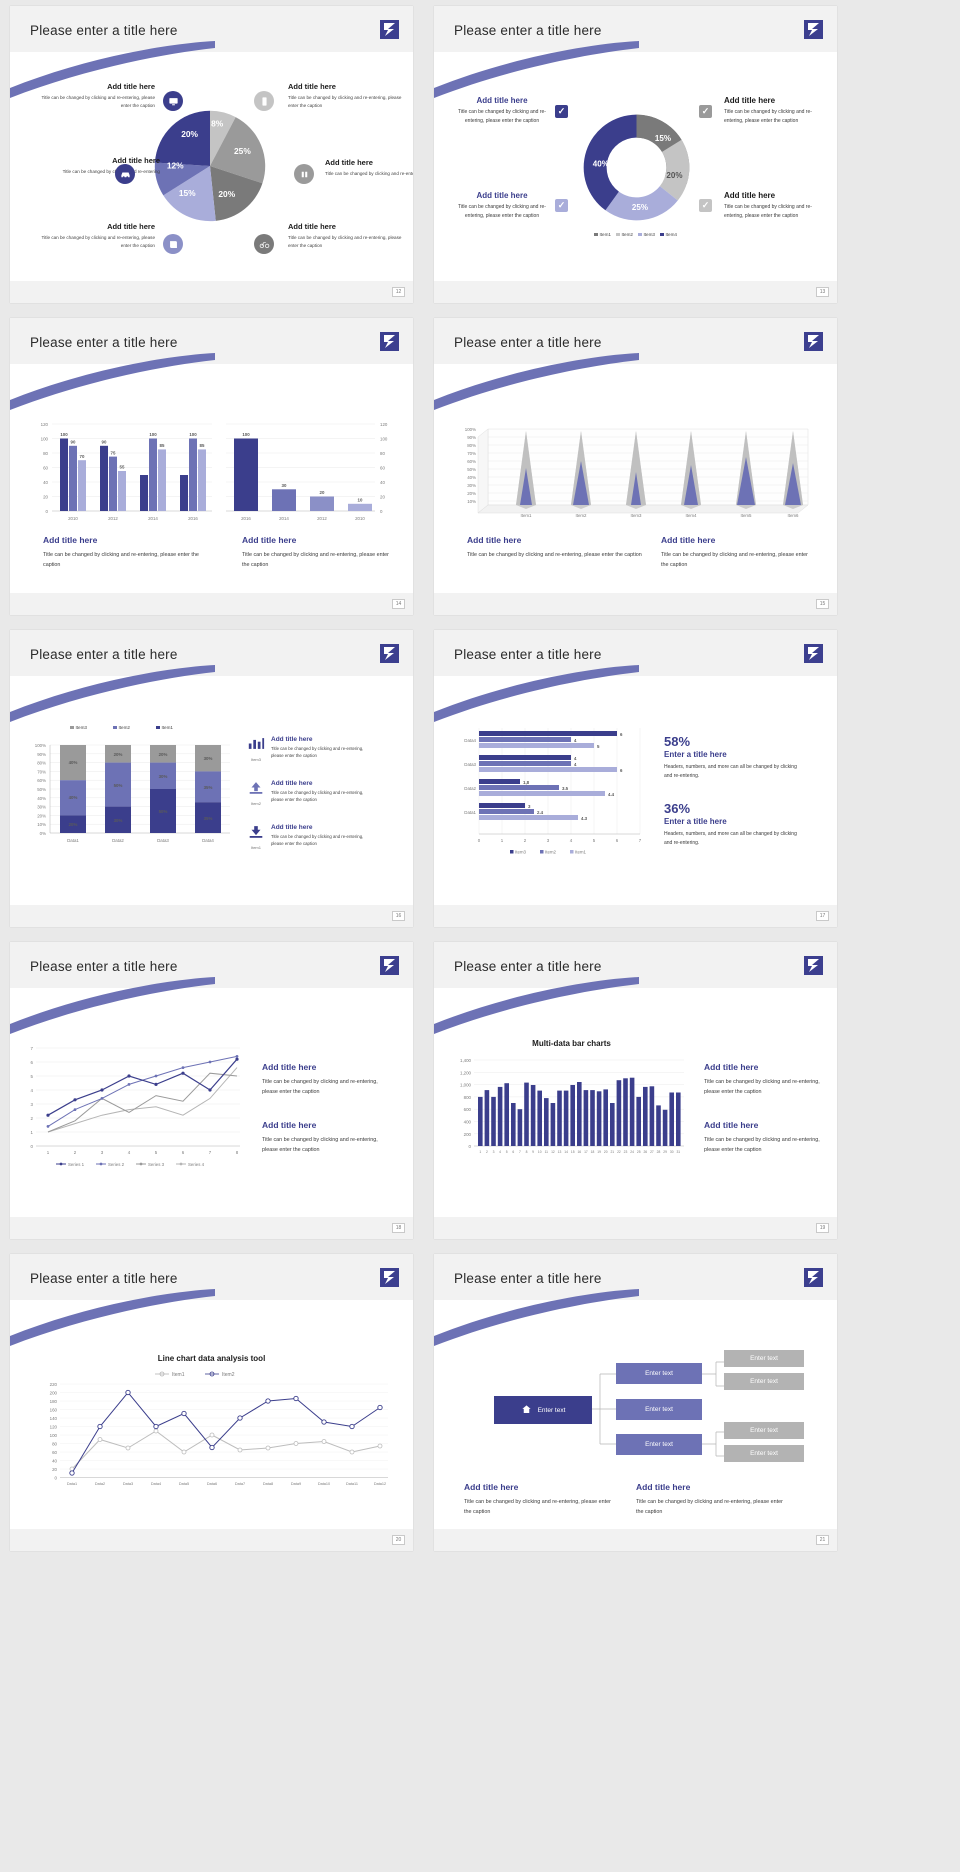  Describe the element at coordinates (75, 1152) in the screenshot. I see `svg-text: 2` at that location.